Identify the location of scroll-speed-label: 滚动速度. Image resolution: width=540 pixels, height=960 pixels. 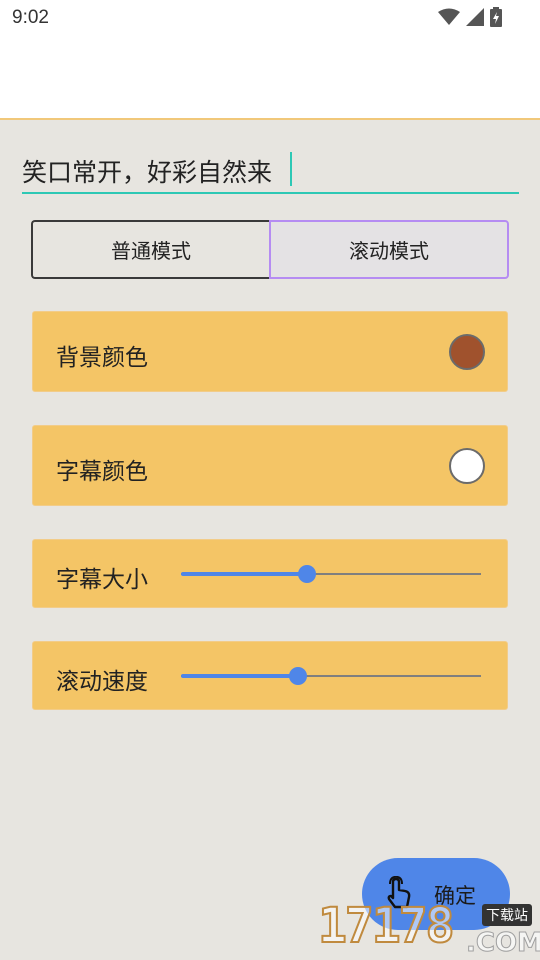
(102, 682).